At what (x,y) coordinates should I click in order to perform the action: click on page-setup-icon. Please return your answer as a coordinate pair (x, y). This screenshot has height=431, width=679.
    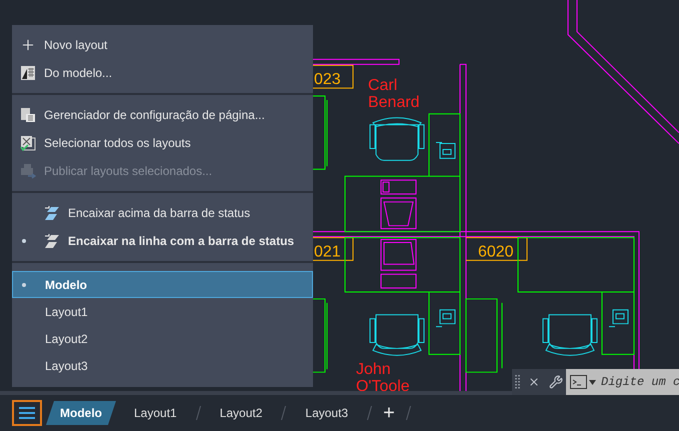
    Looking at the image, I should click on (28, 115).